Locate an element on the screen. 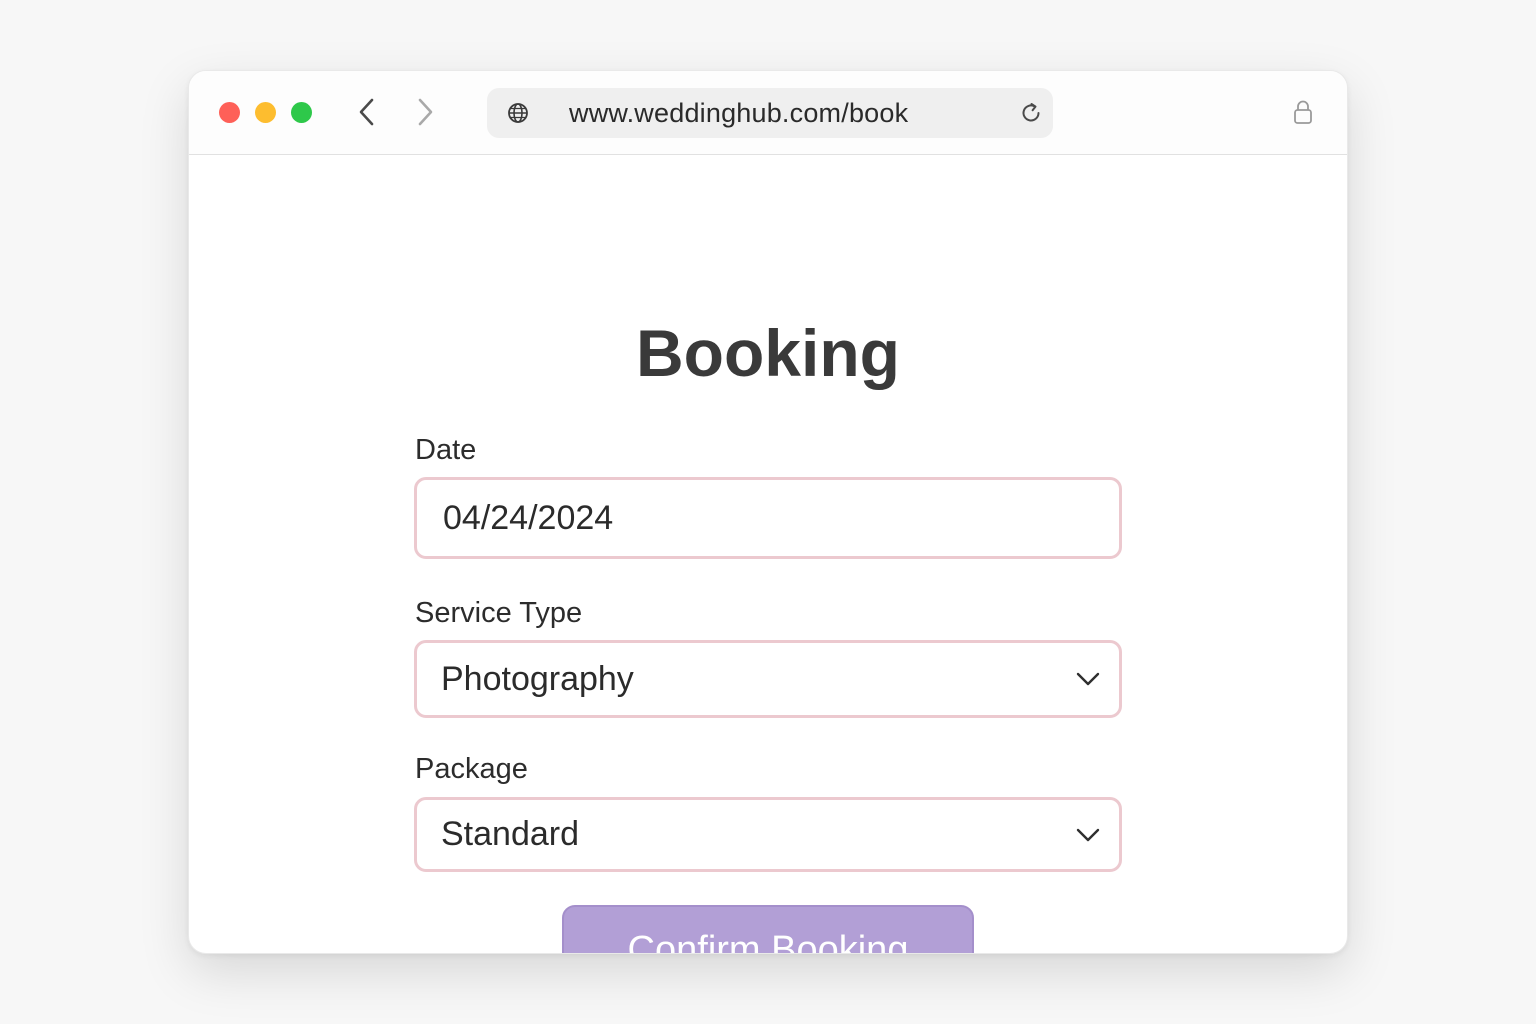 Image resolution: width=1536 pixels, height=1024 pixels. date-value: 04/24/2024 is located at coordinates (528, 518).